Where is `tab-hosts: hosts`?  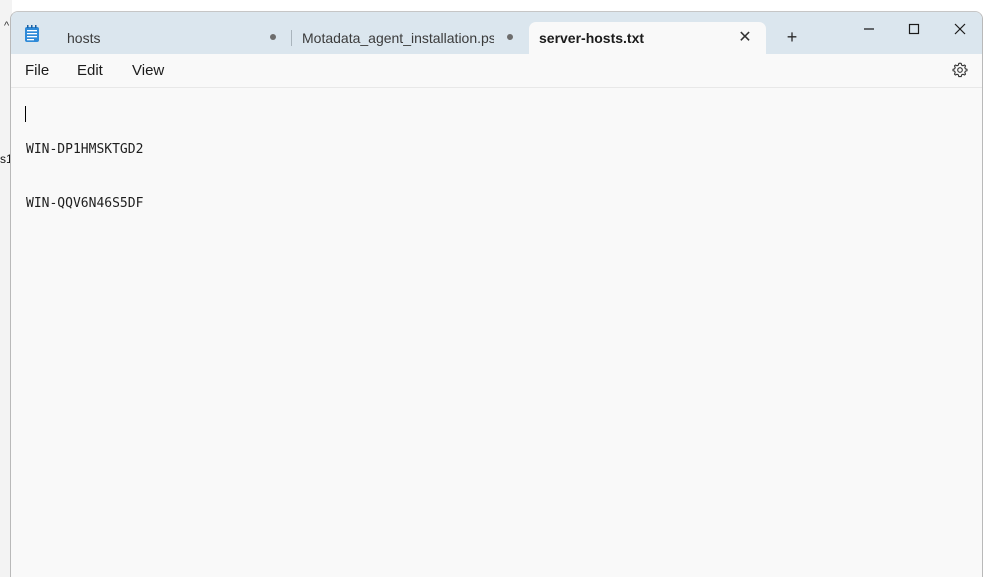
tab-hosts: hosts is located at coordinates (170, 38).